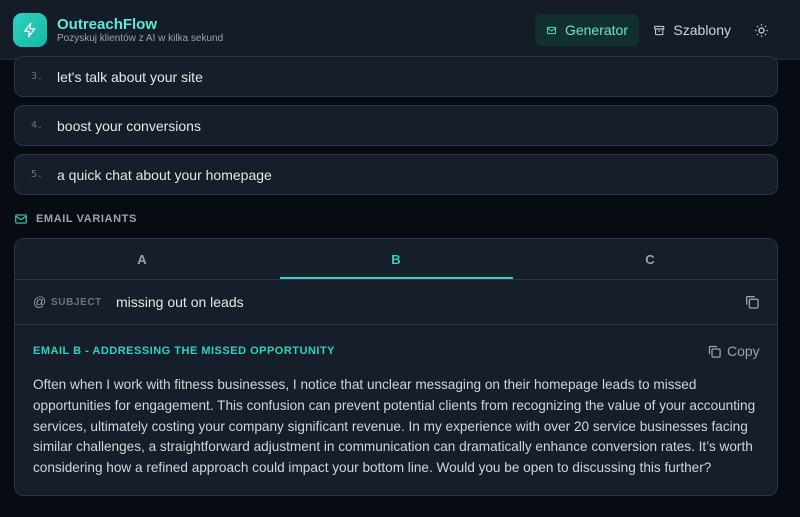  Describe the element at coordinates (86, 219) in the screenshot. I see `email-variants-label: EMAIL VARIANTS` at that location.